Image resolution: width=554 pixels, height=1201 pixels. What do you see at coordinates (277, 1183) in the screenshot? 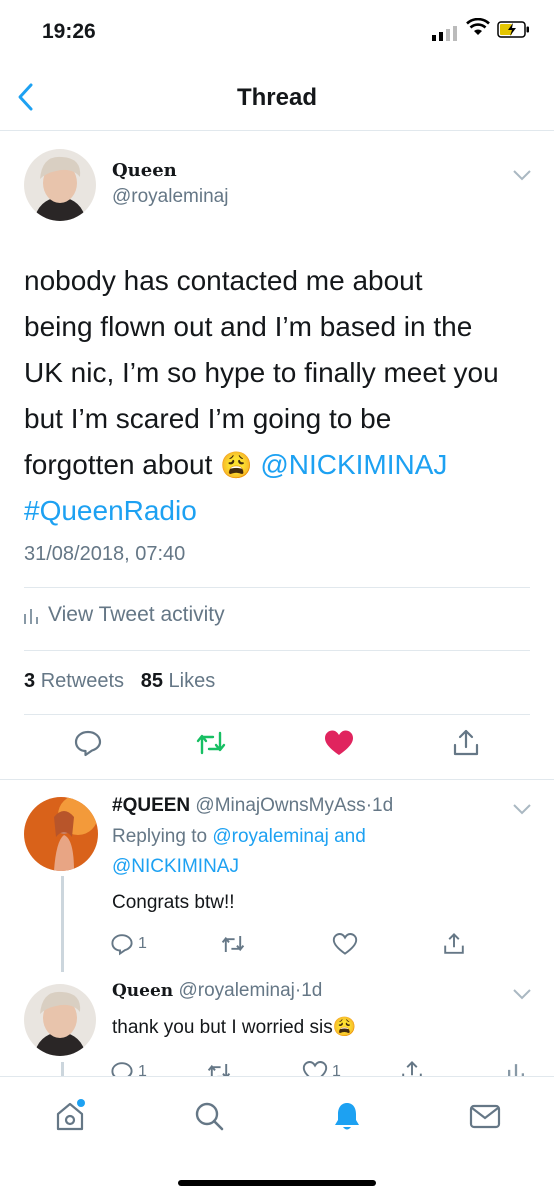
I see `home-indicator` at bounding box center [277, 1183].